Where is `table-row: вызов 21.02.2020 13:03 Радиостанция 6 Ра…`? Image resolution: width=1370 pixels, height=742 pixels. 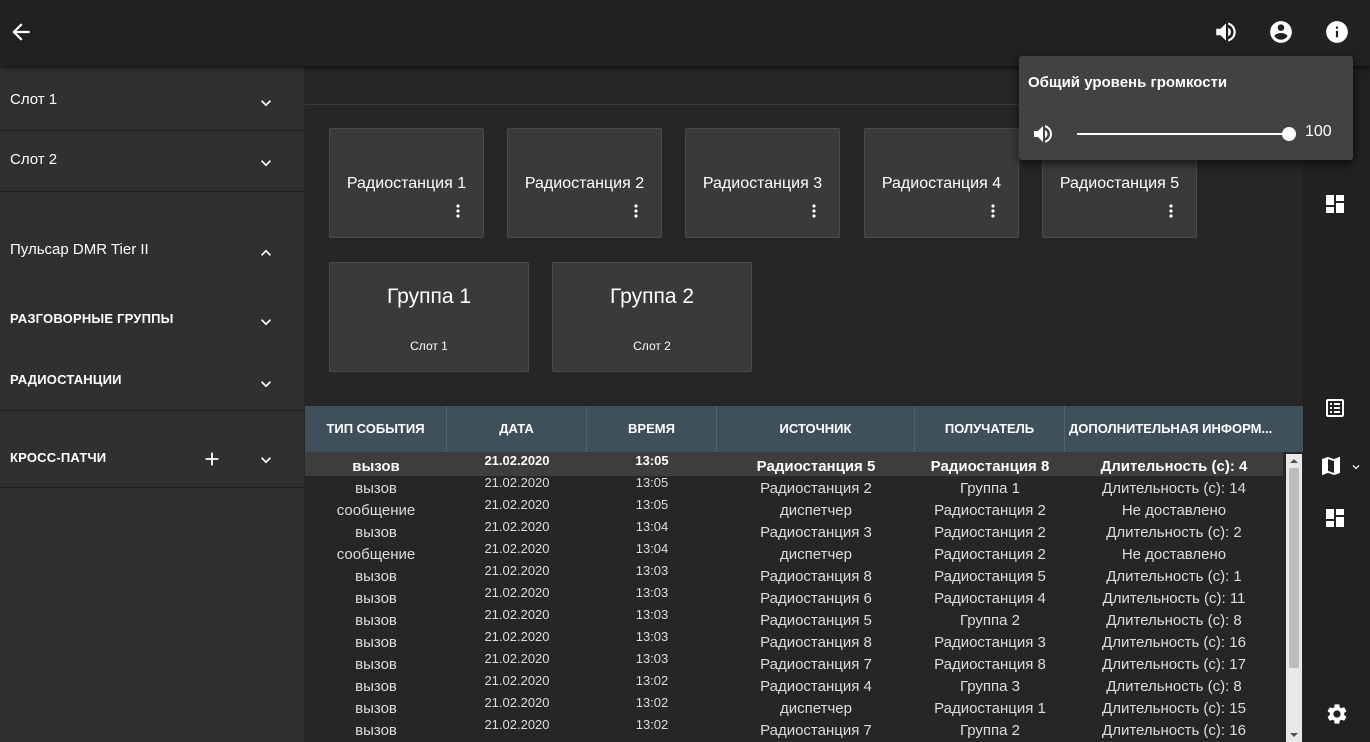
table-row: вызов 21.02.2020 13:03 Радиостанция 6 Ра… is located at coordinates (794, 596).